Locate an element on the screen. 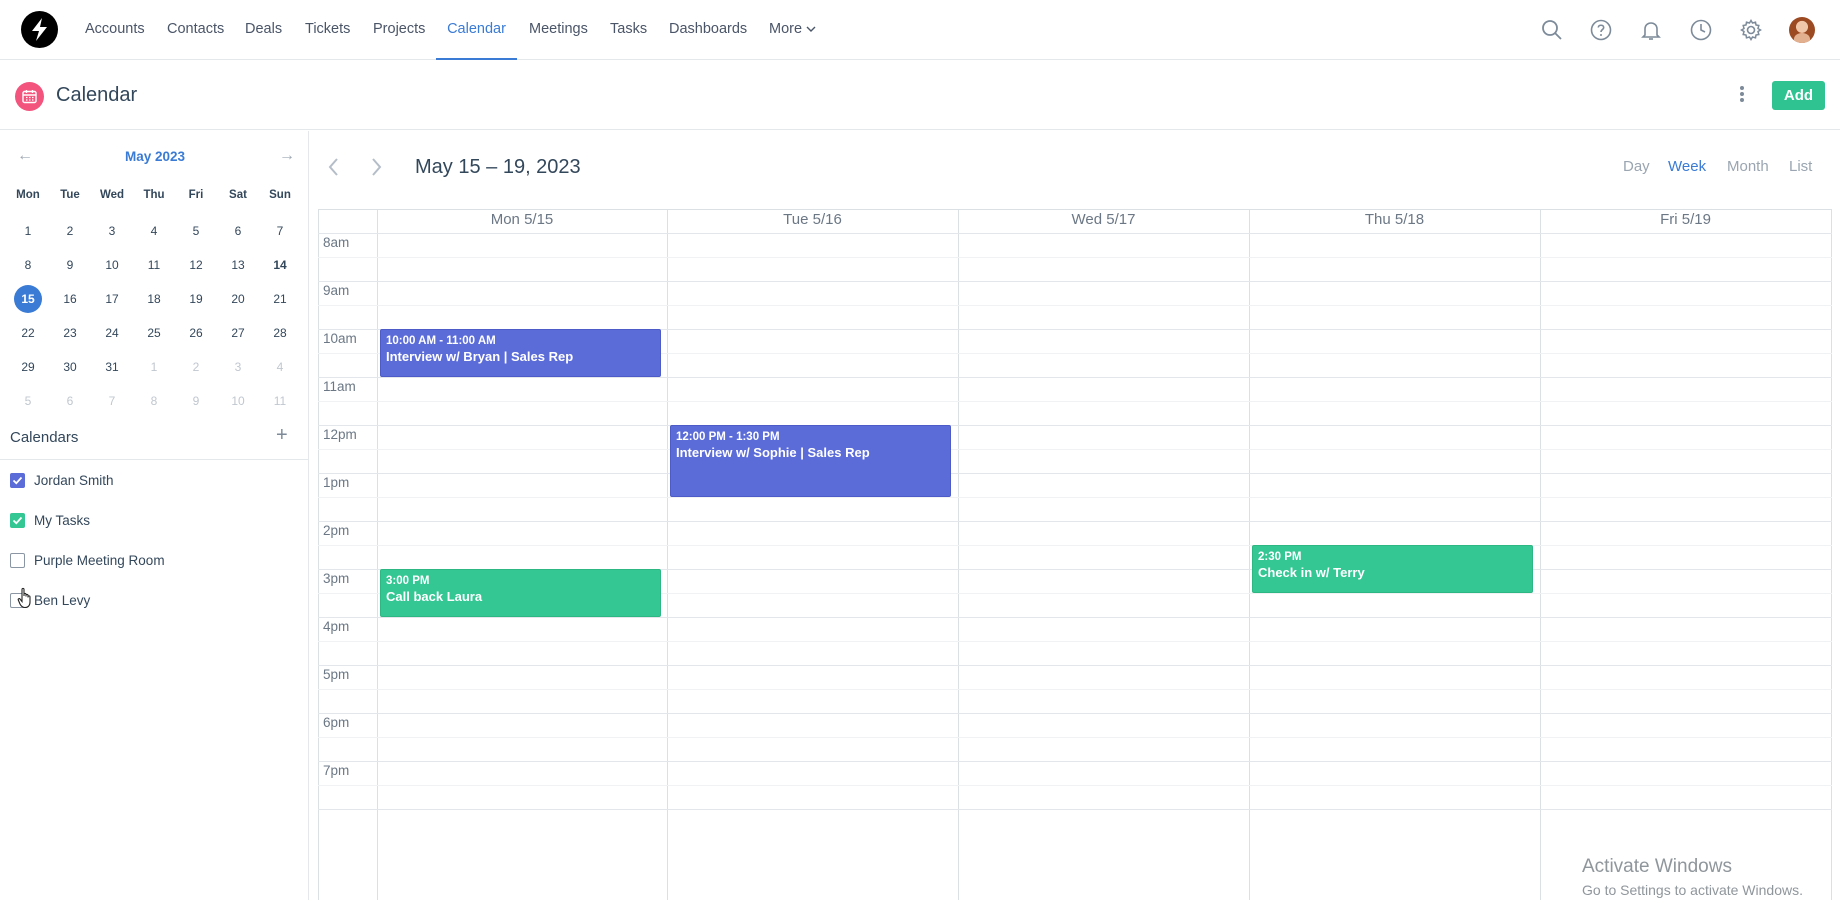 The width and height of the screenshot is (1840, 900). mini-day: 10 is located at coordinates (112, 265).